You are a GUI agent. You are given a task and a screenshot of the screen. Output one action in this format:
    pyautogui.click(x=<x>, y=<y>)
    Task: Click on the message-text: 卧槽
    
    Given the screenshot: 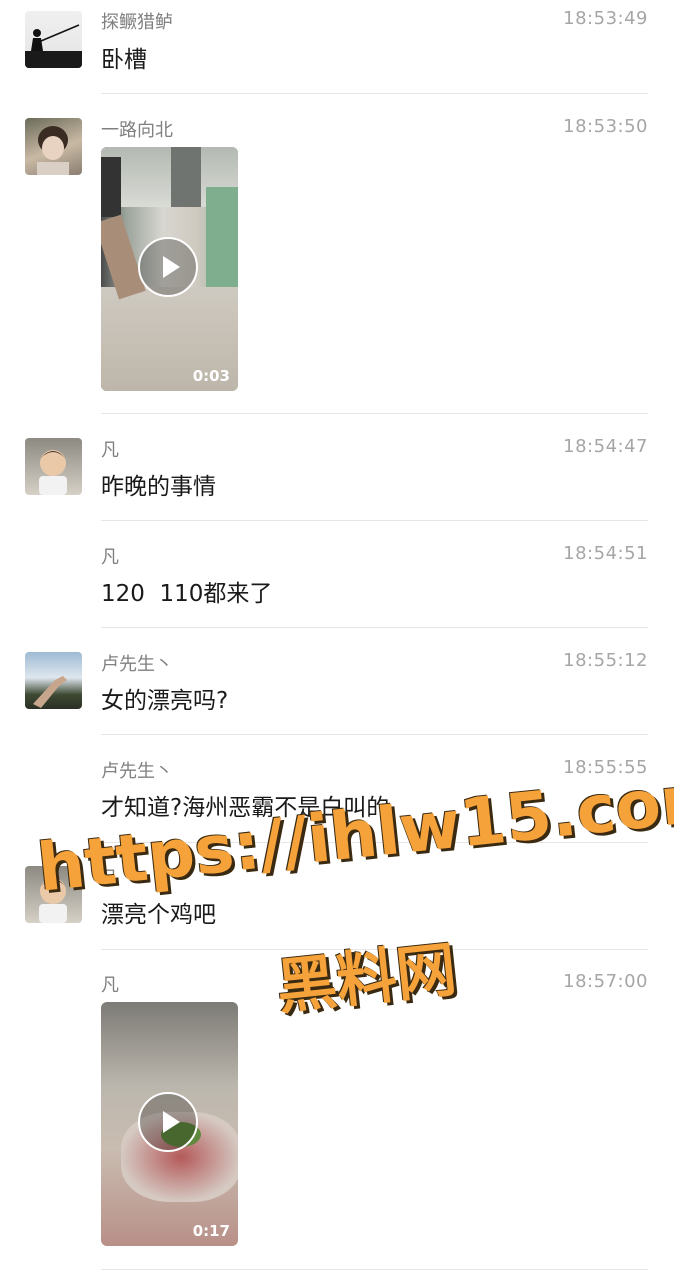 What is the action you would take?
    pyautogui.click(x=124, y=57)
    